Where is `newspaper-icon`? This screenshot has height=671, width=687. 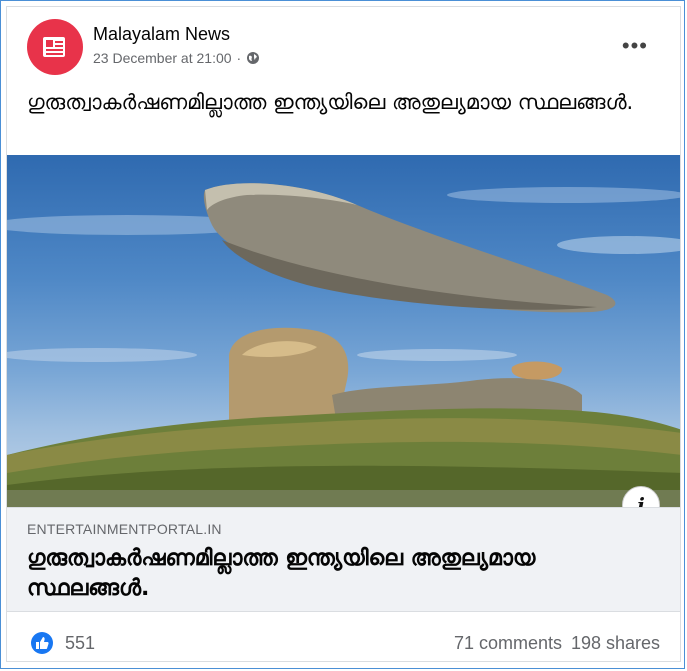 newspaper-icon is located at coordinates (54, 47).